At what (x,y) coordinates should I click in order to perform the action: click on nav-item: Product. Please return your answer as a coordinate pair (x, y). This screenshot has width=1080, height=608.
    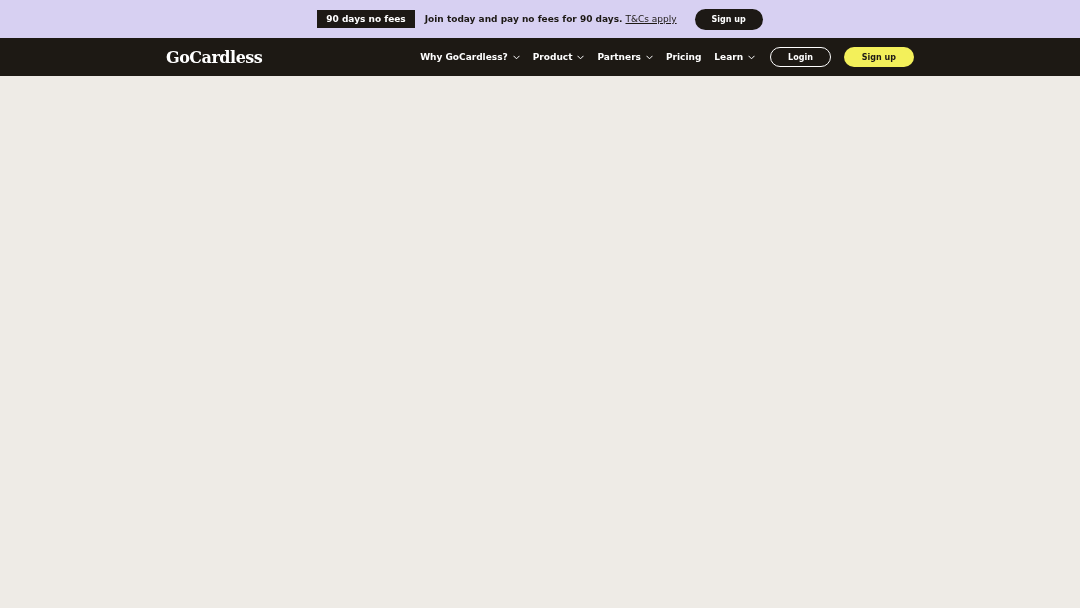
    Looking at the image, I should click on (558, 57).